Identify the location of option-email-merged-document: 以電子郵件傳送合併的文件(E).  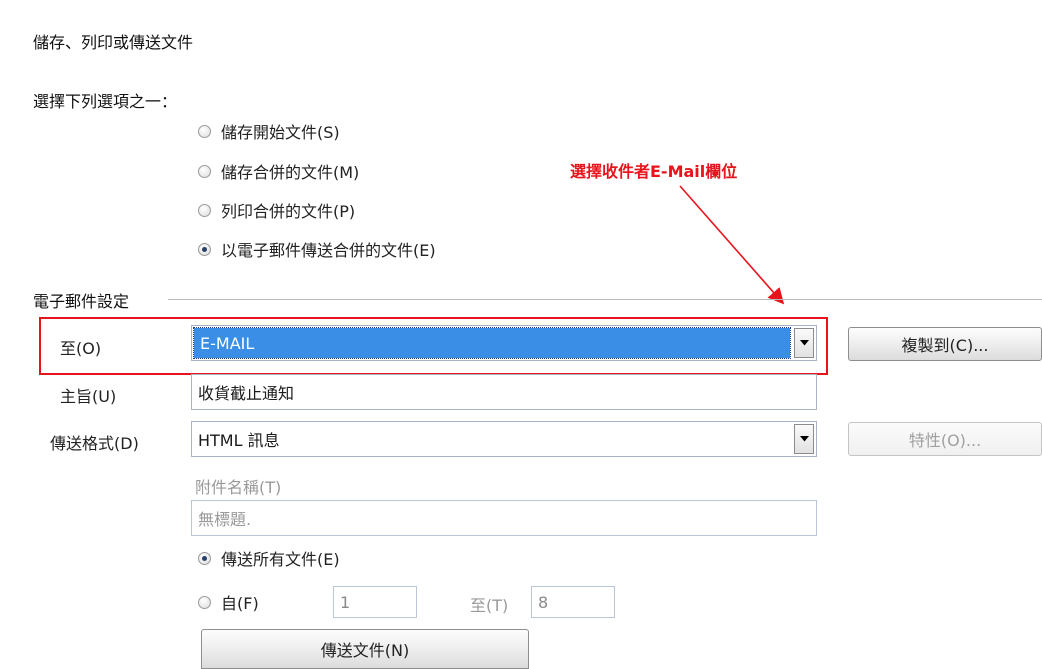
(317, 249).